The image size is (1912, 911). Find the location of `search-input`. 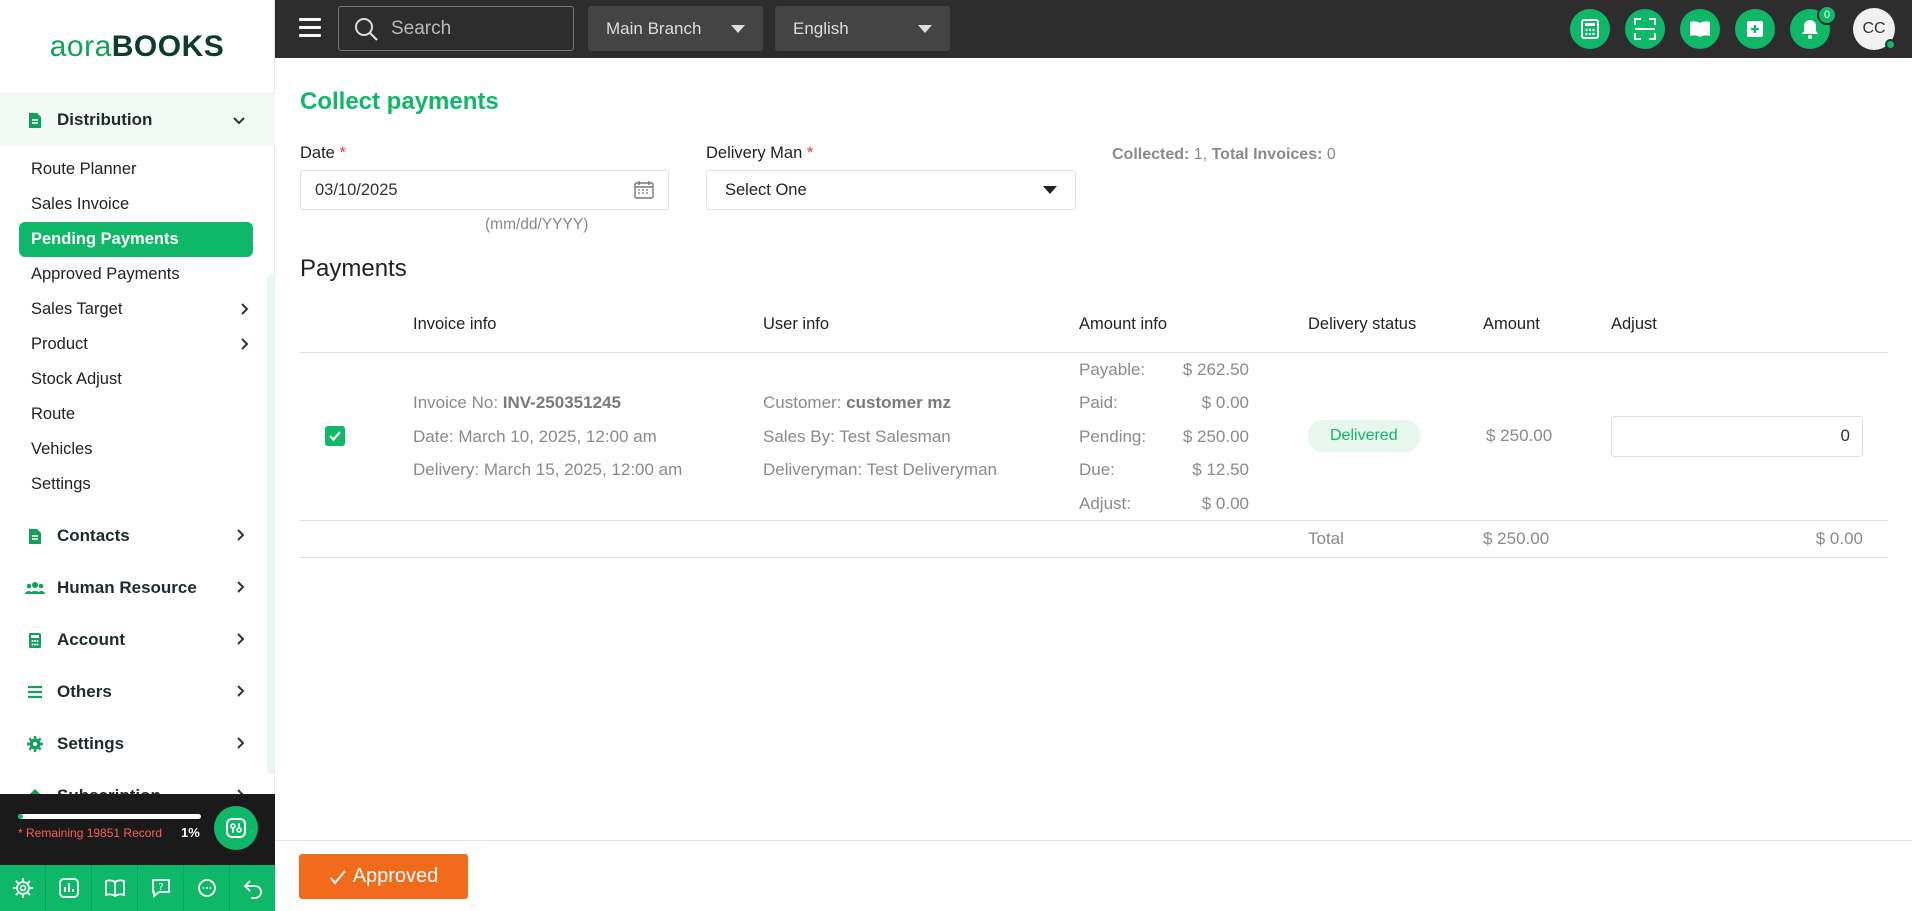

search-input is located at coordinates (476, 28).